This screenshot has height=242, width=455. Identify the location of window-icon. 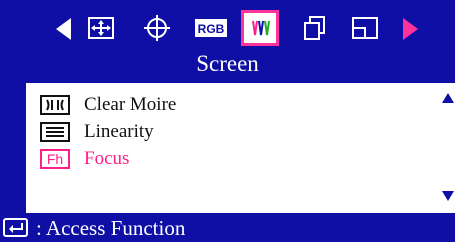
(365, 28).